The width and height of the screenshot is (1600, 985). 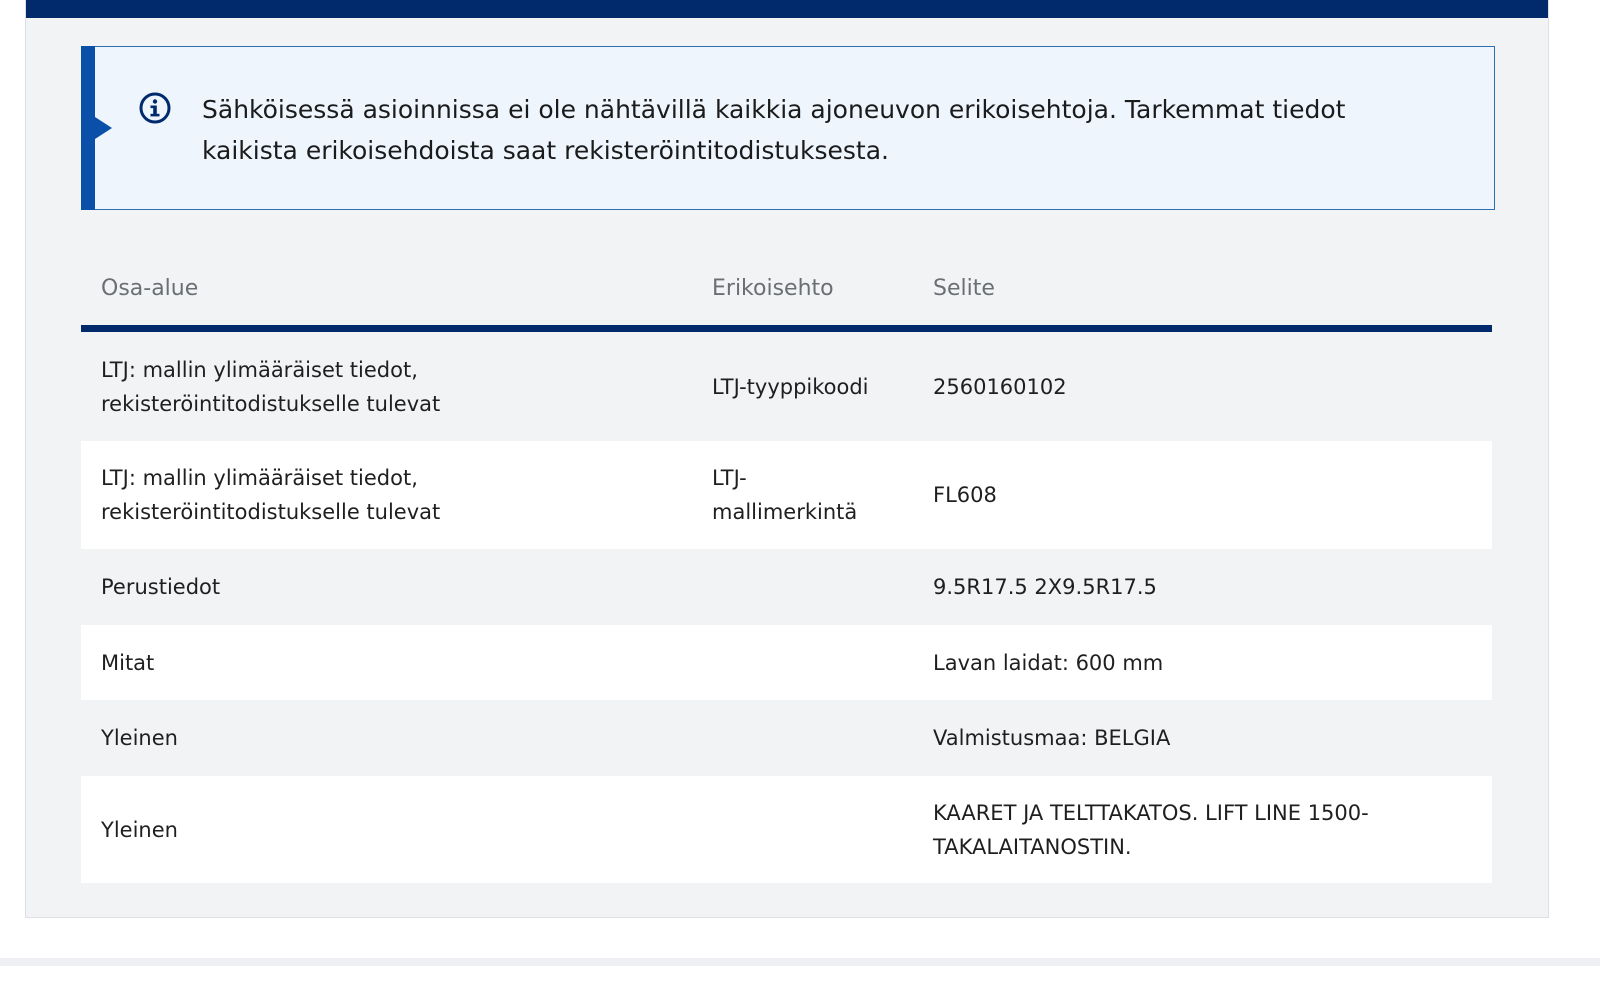 I want to click on column-header-description: Selite, so click(x=964, y=288).